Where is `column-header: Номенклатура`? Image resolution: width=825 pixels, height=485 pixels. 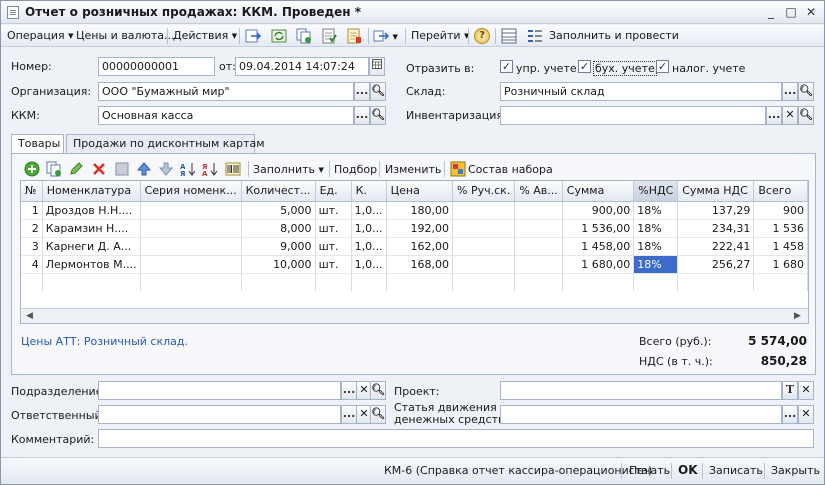 column-header: Номенклатура is located at coordinates (91, 191).